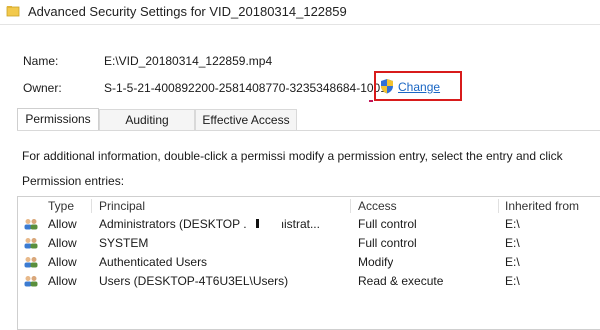  What do you see at coordinates (371, 101) in the screenshot?
I see `cursor-mark` at bounding box center [371, 101].